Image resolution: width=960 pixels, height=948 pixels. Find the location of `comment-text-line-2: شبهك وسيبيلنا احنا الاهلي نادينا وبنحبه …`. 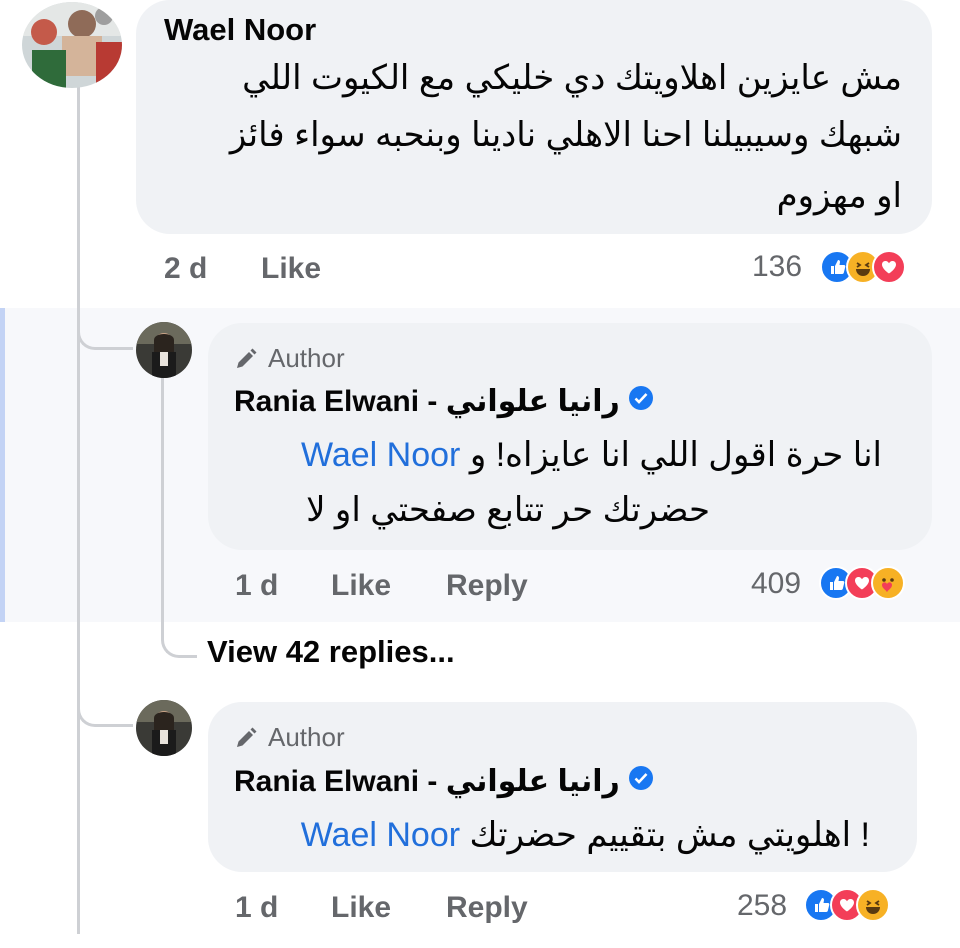

comment-text-line-2: شبهك وسيبيلنا احنا الاهلي نادينا وبنحبه … is located at coordinates (565, 135).